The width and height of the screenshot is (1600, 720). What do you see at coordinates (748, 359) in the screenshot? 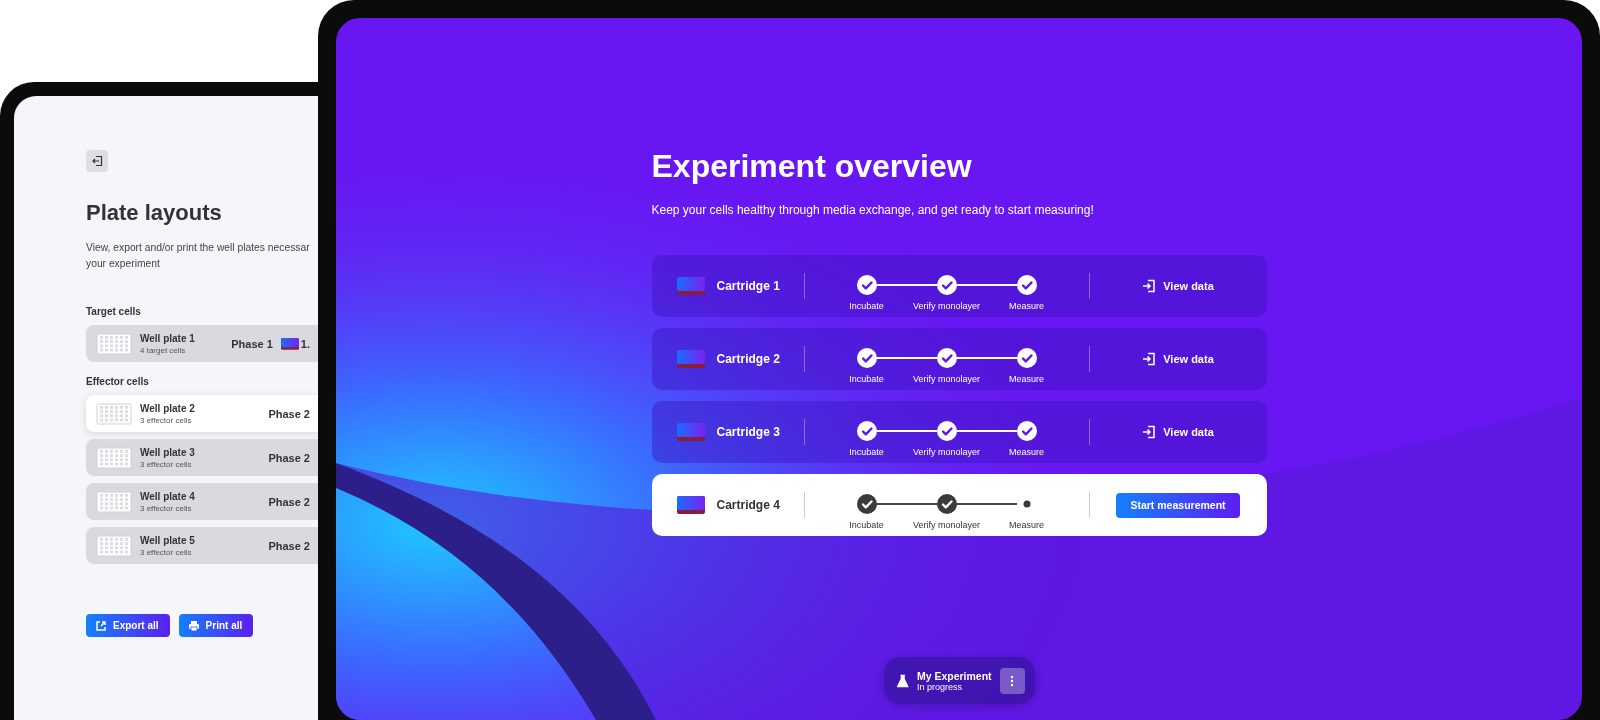
I see `cartridge-name: Cartridge 2` at bounding box center [748, 359].